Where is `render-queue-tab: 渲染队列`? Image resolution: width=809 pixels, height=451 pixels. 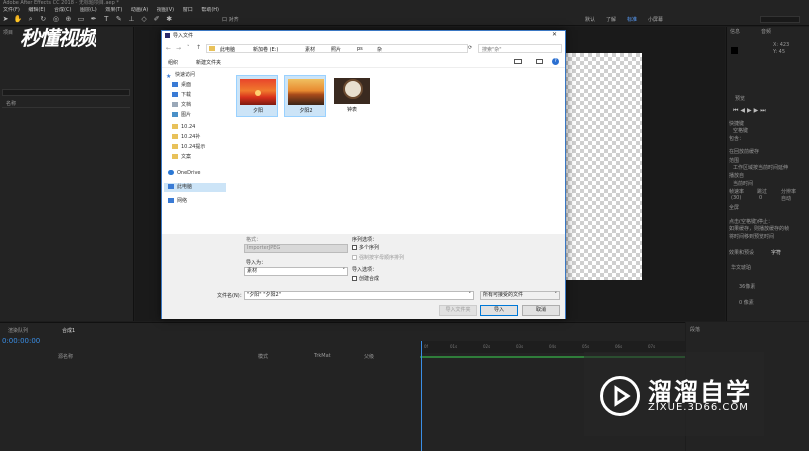
render-queue-tab: 渲染队列 is located at coordinates (18, 330).